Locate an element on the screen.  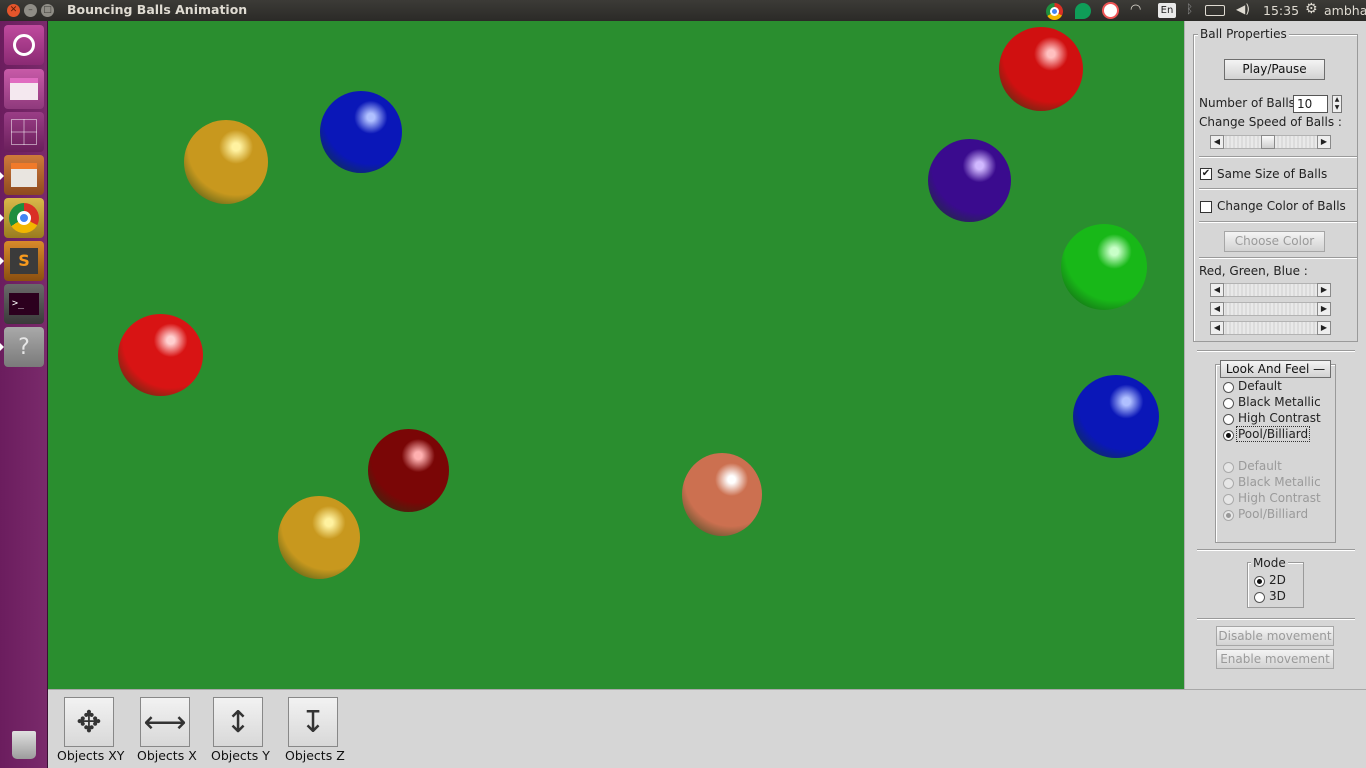
same-size-checkbox: ✔ is located at coordinates (1206, 174).